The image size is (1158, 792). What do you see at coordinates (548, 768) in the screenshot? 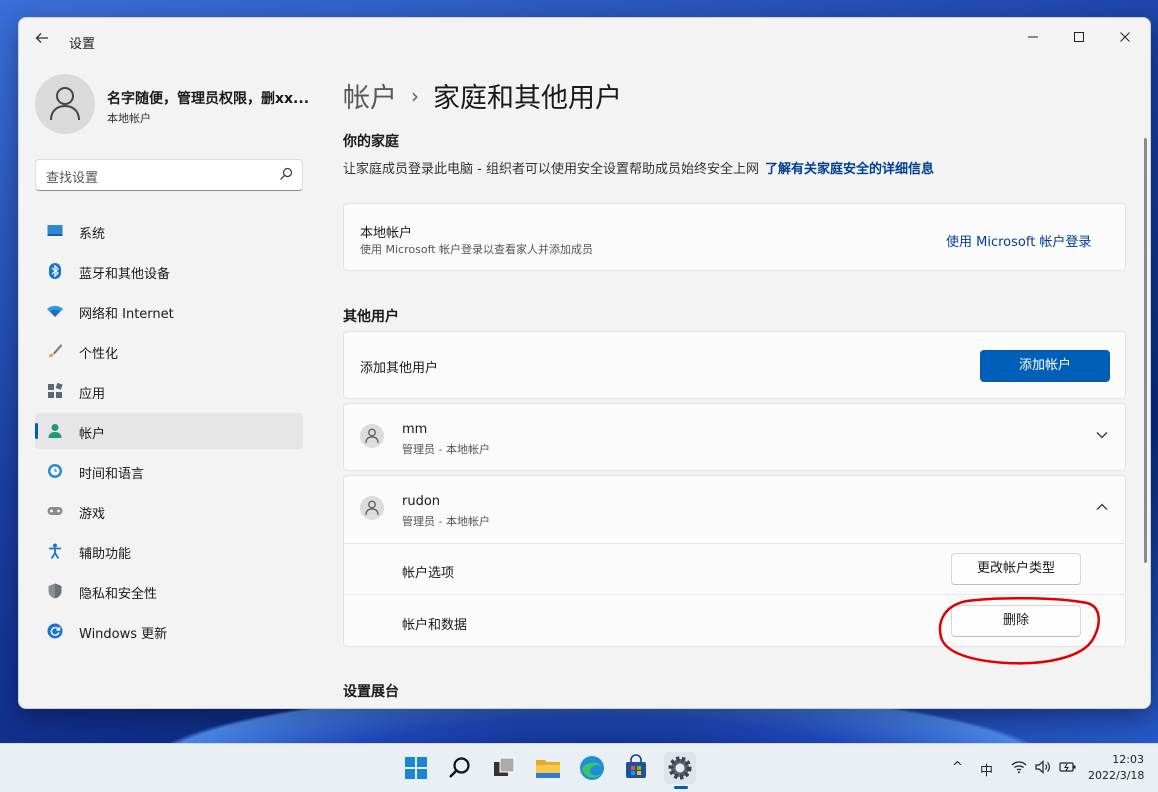
I see `file-explorer-icon` at bounding box center [548, 768].